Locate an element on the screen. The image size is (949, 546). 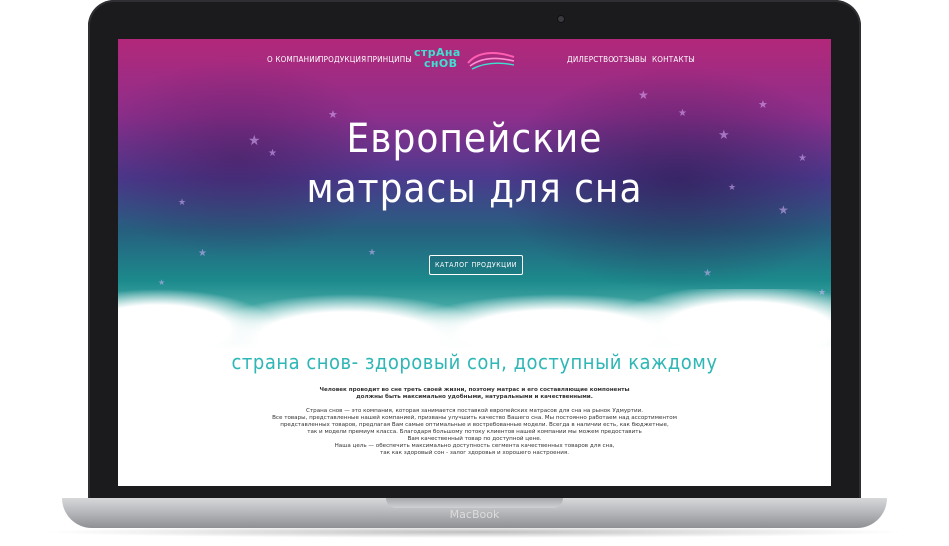
hero-headline: Европейские матрасы для сна is located at coordinates (474, 164).